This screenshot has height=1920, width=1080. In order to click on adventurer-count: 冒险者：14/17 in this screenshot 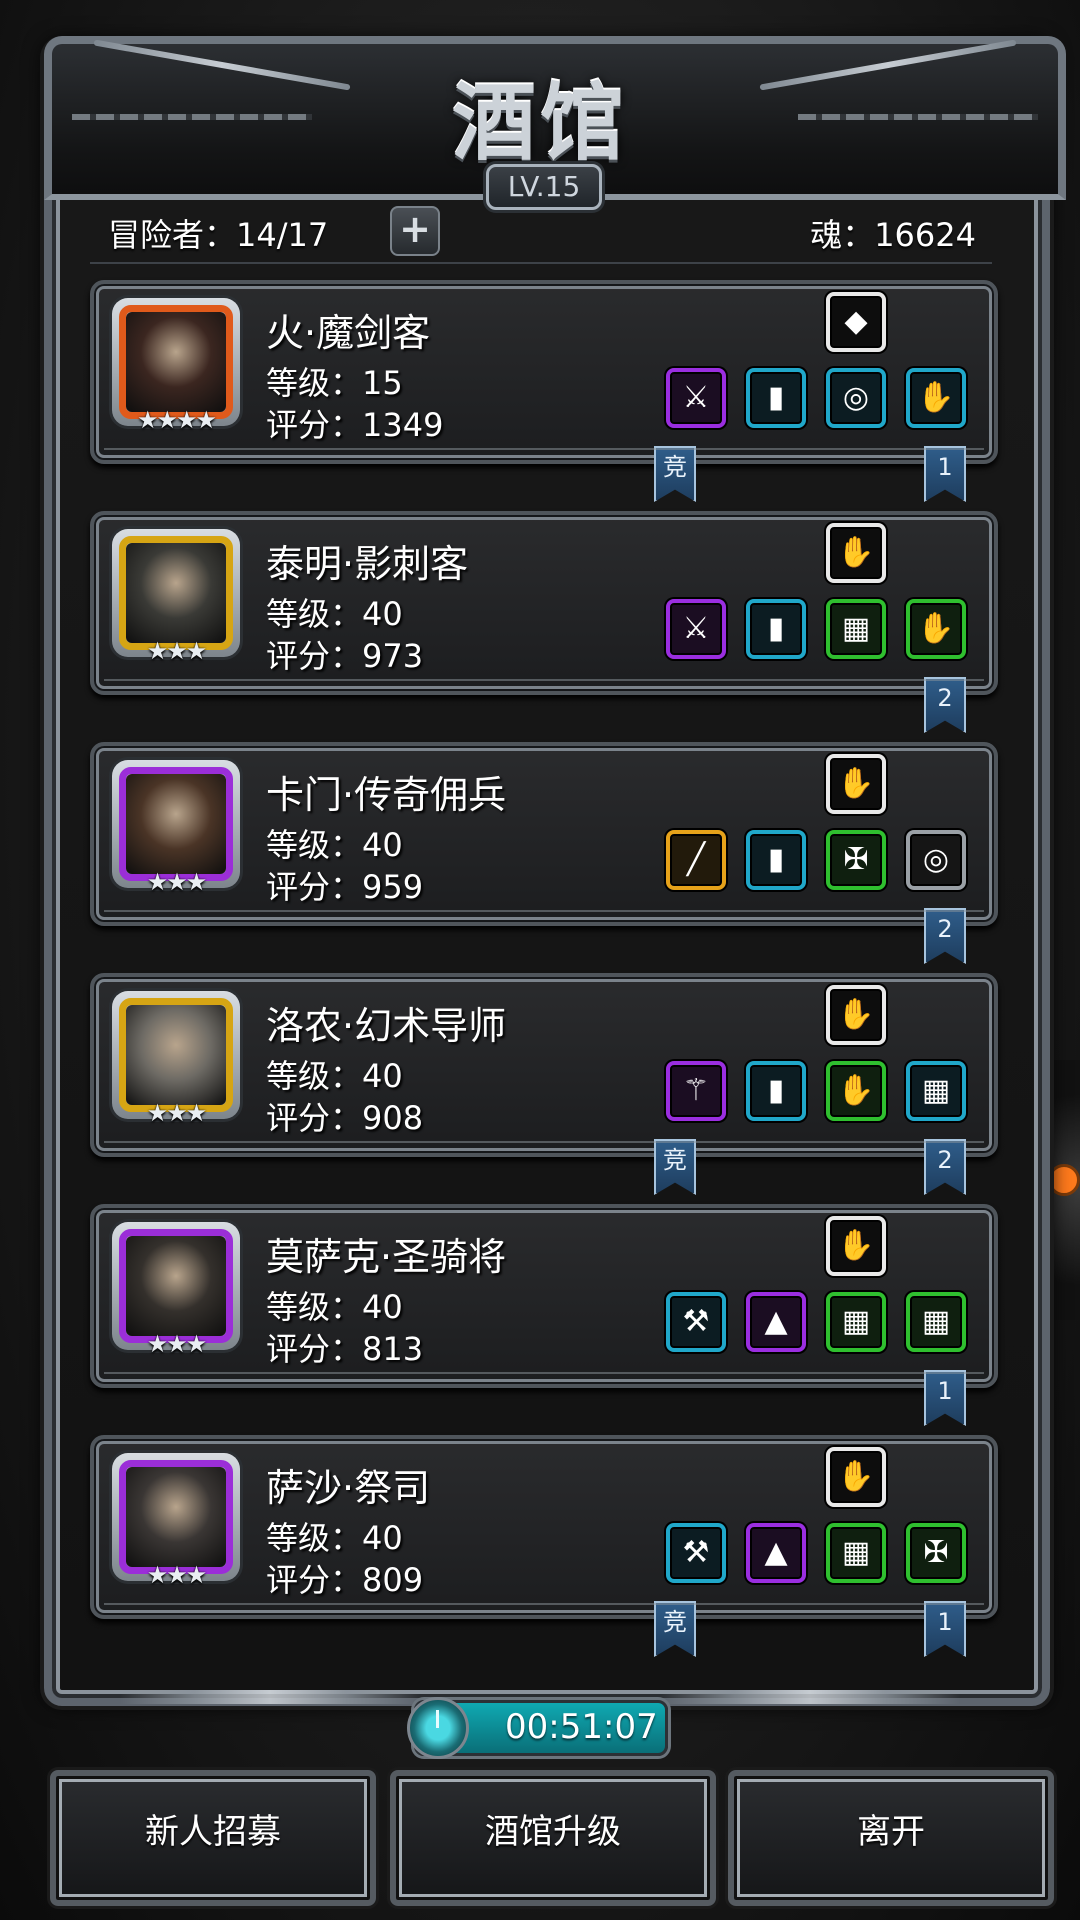, I will do `click(218, 235)`.